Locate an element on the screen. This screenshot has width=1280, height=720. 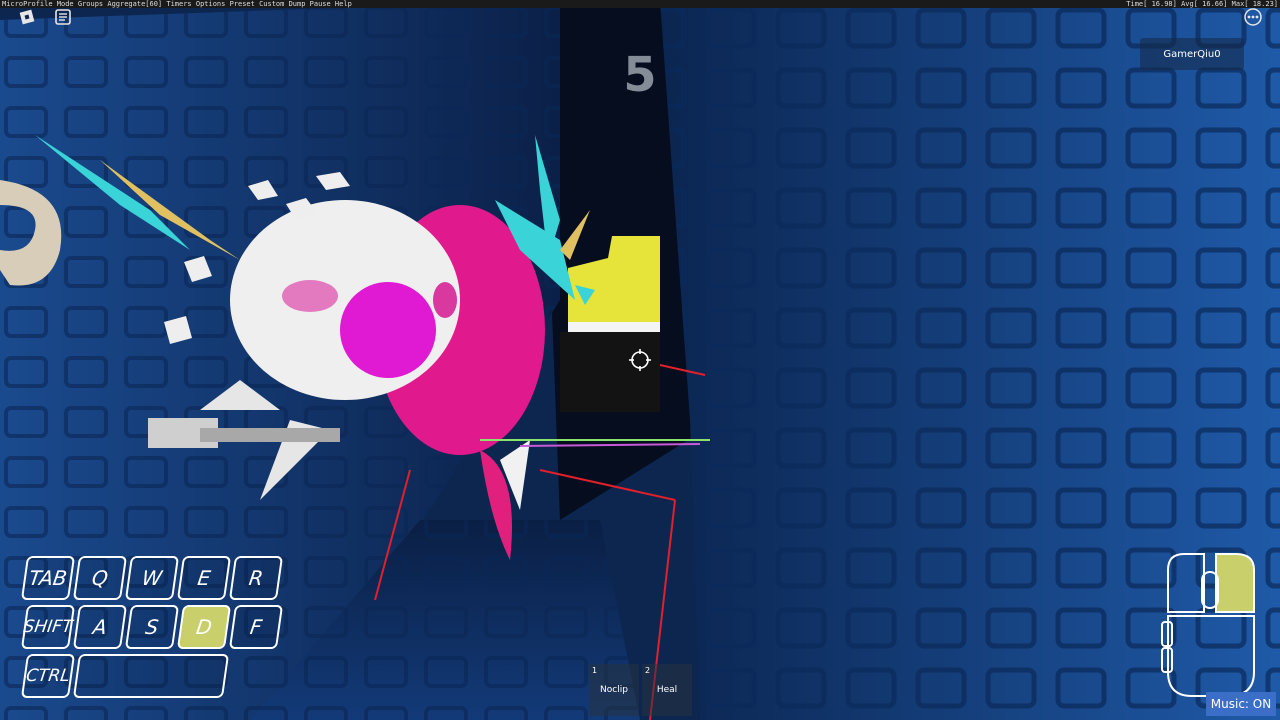
more-menu-button is located at coordinates (1253, 17).